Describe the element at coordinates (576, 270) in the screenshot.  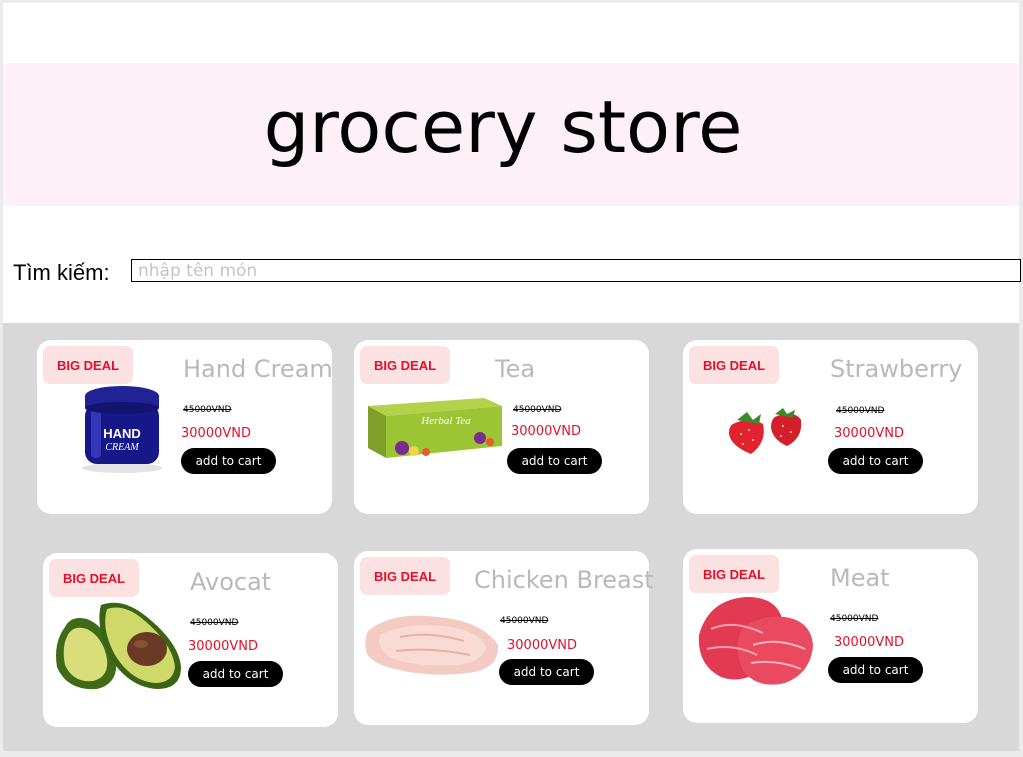
I see `search-input` at that location.